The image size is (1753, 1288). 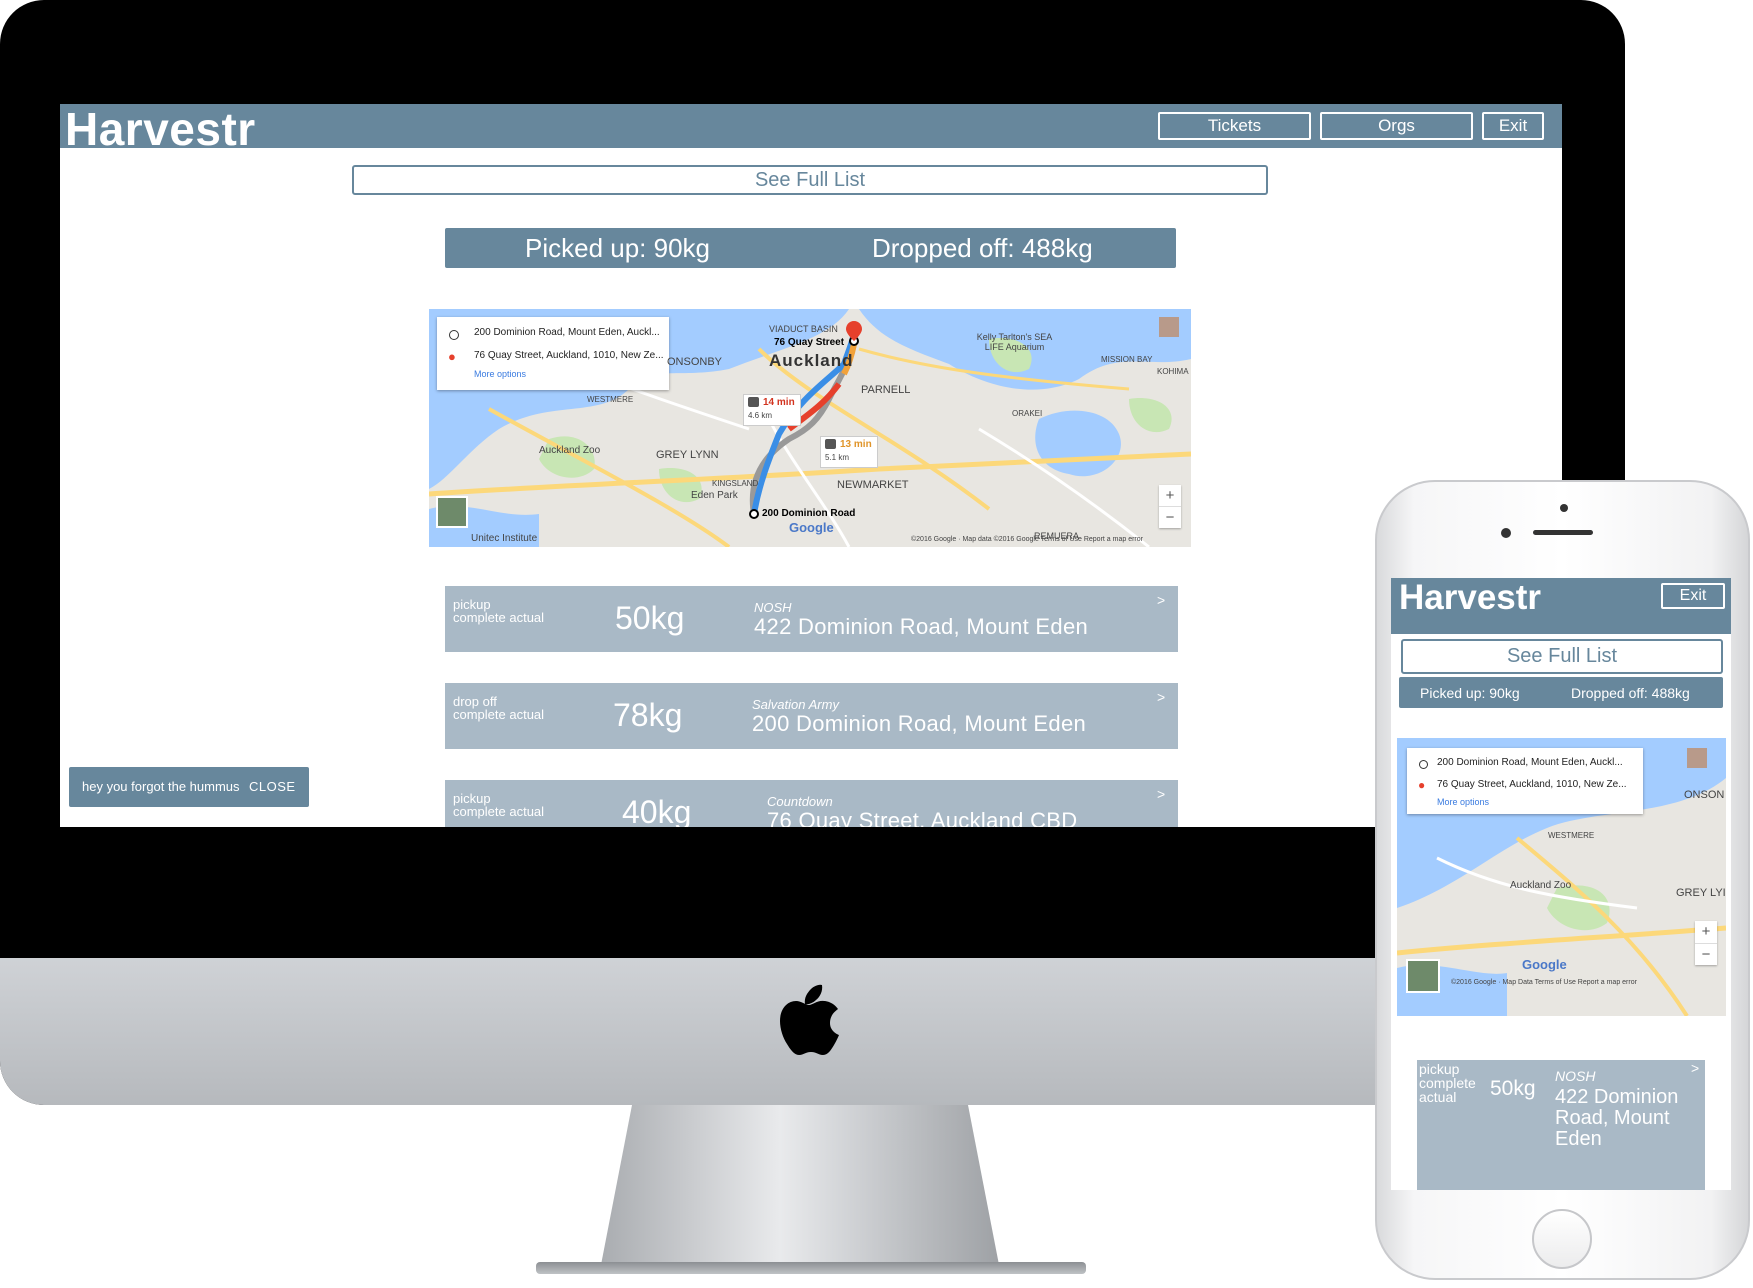 I want to click on mobile-app-header: Harvestr Exit, so click(x=1561, y=606).